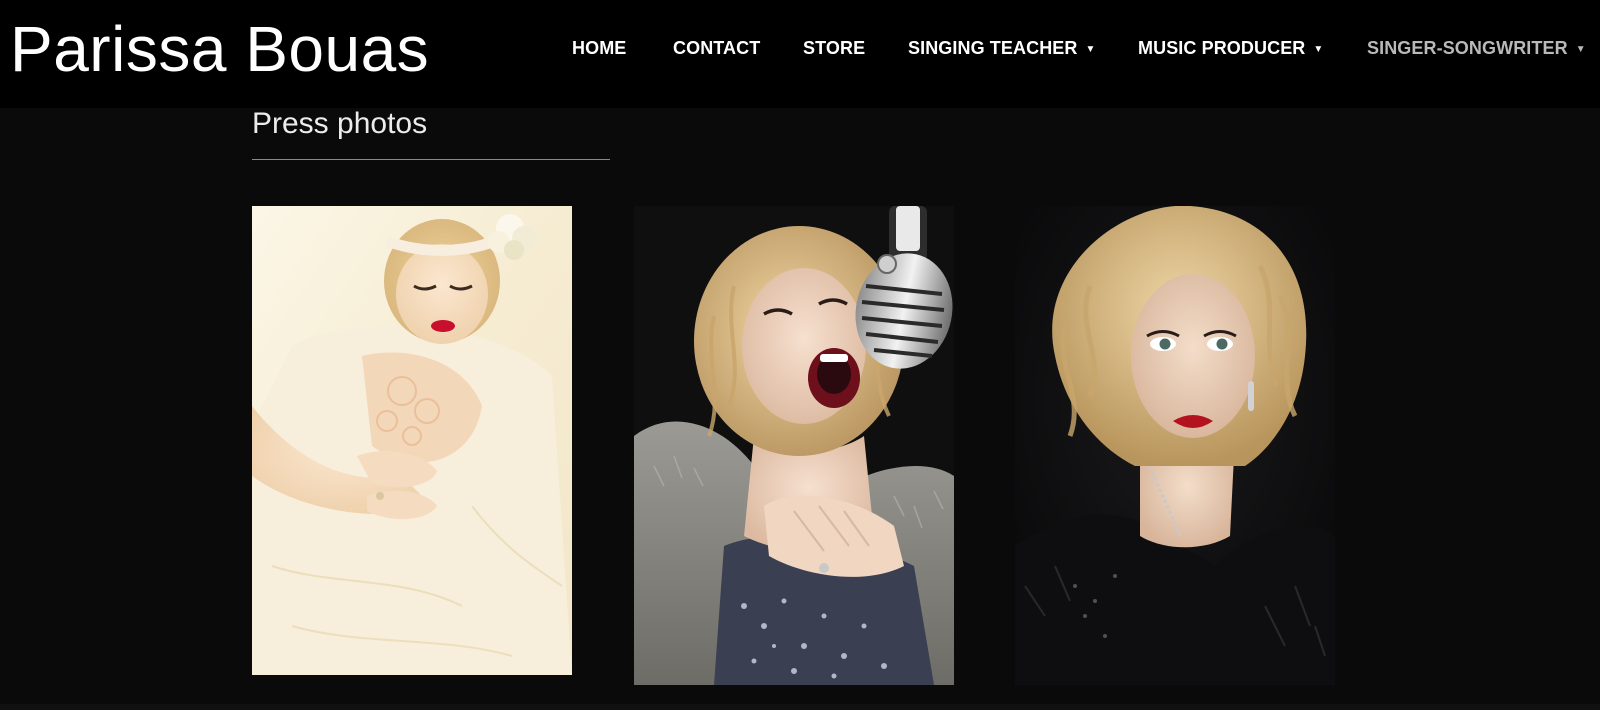 The height and width of the screenshot is (710, 1600). Describe the element at coordinates (993, 48) in the screenshot. I see `nav-item-label: SINGING TEACHER` at that location.